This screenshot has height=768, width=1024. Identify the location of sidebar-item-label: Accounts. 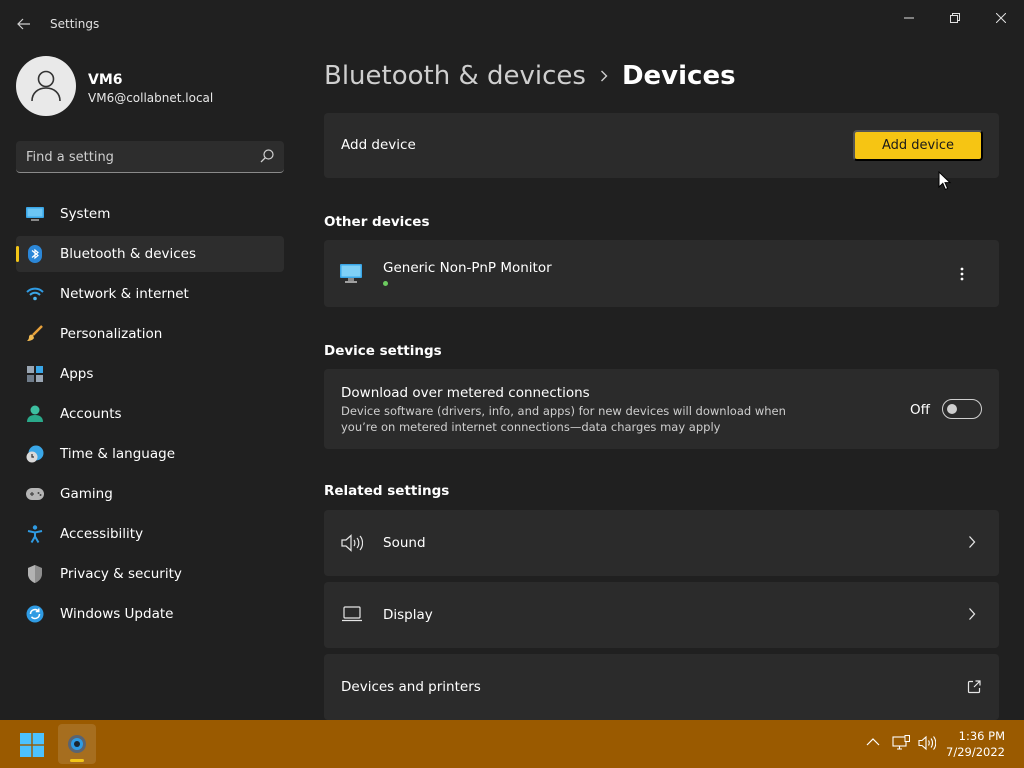
(91, 414).